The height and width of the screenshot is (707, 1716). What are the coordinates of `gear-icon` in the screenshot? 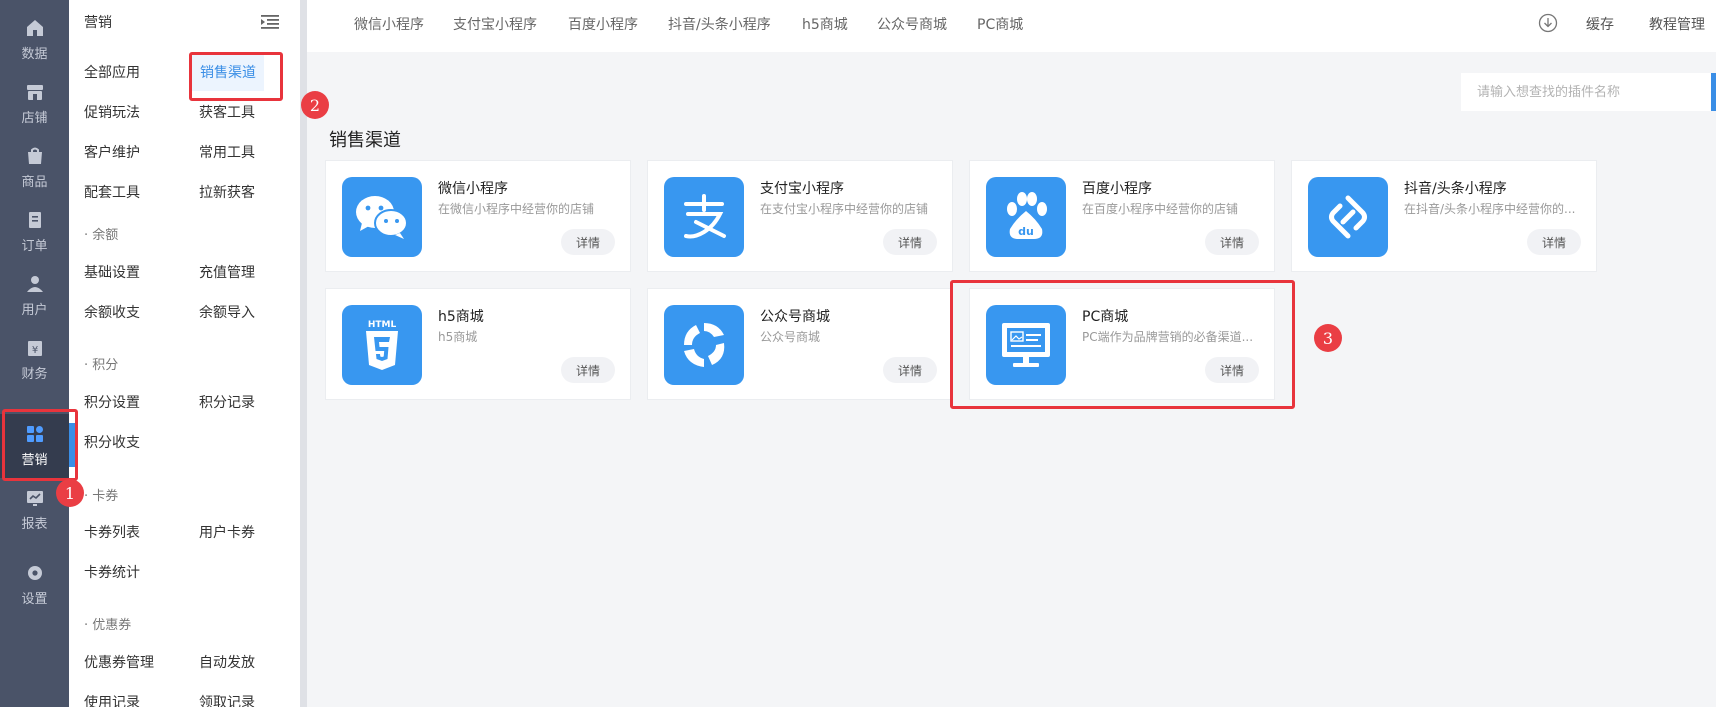 It's located at (34, 573).